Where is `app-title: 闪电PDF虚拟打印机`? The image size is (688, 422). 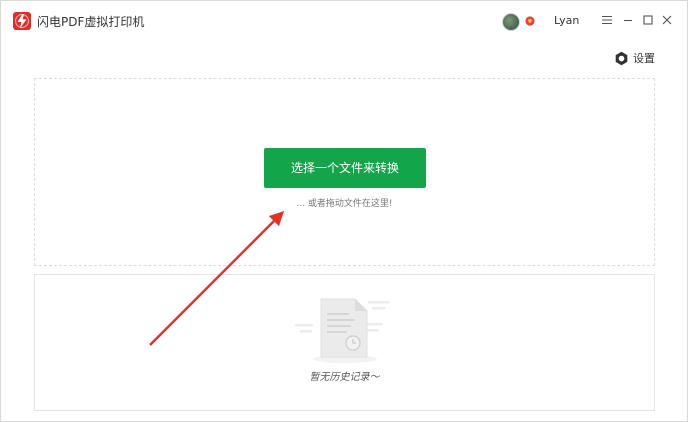
app-title: 闪电PDF虚拟打印机 is located at coordinates (91, 22).